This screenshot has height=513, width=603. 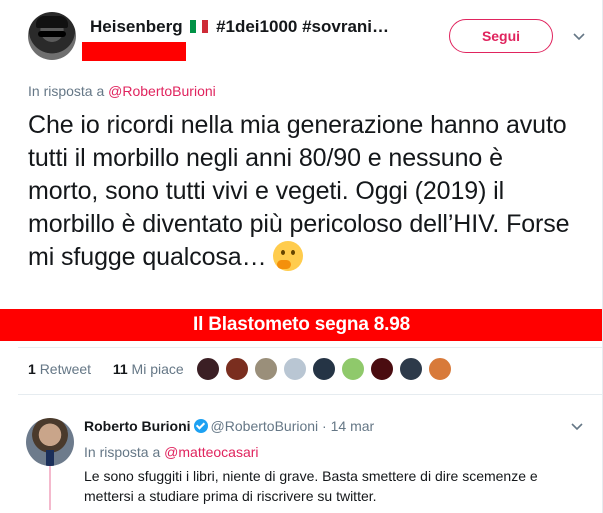 I want to click on reply-prefix-2: In risposta a, so click(x=122, y=452).